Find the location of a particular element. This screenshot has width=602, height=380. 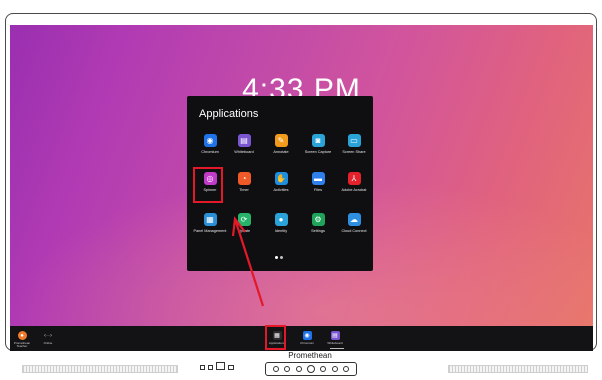

pointer-arrow is located at coordinates (248, 261).